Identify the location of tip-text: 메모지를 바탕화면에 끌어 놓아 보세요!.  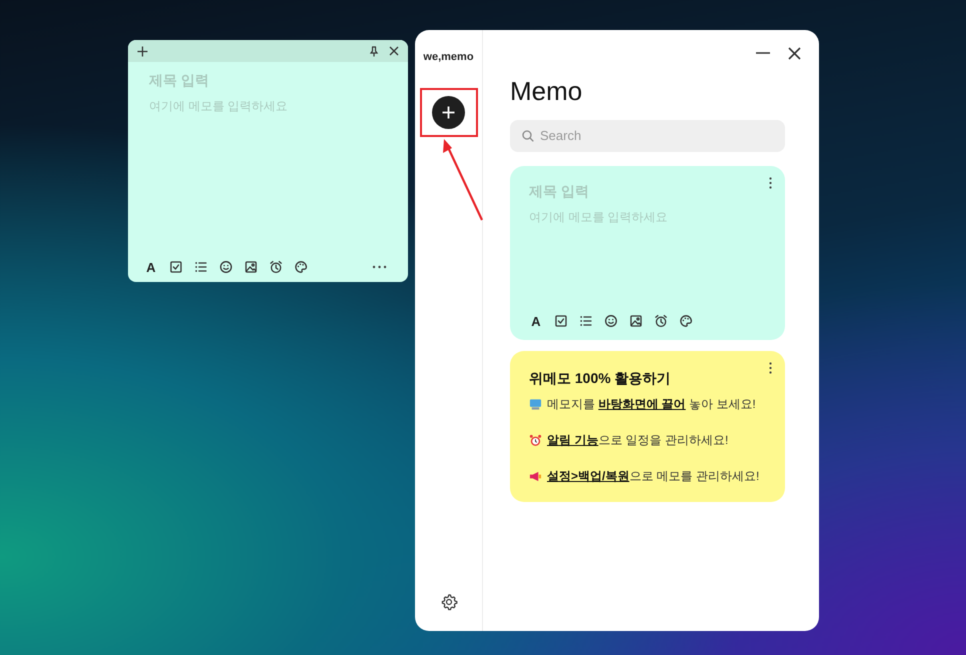
(651, 404).